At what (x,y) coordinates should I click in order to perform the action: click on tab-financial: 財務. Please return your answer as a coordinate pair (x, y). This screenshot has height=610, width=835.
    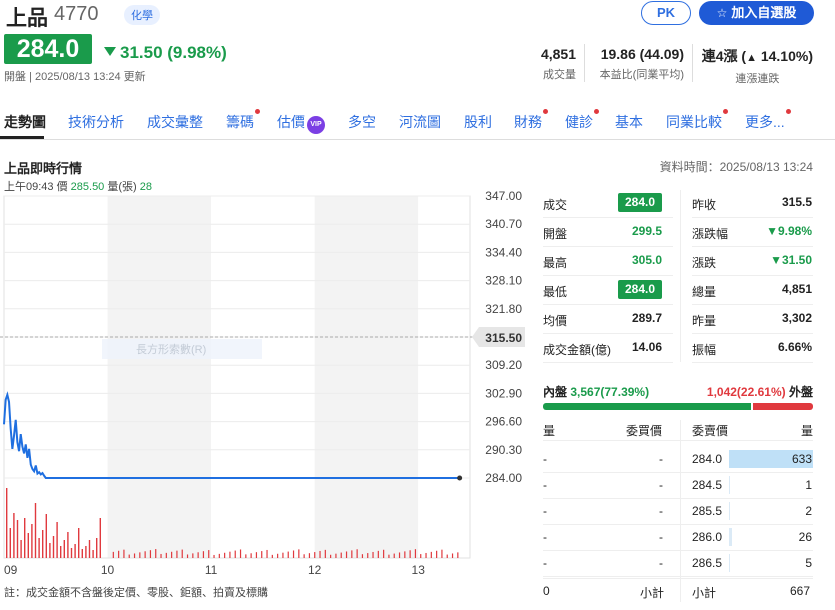
    Looking at the image, I should click on (531, 120).